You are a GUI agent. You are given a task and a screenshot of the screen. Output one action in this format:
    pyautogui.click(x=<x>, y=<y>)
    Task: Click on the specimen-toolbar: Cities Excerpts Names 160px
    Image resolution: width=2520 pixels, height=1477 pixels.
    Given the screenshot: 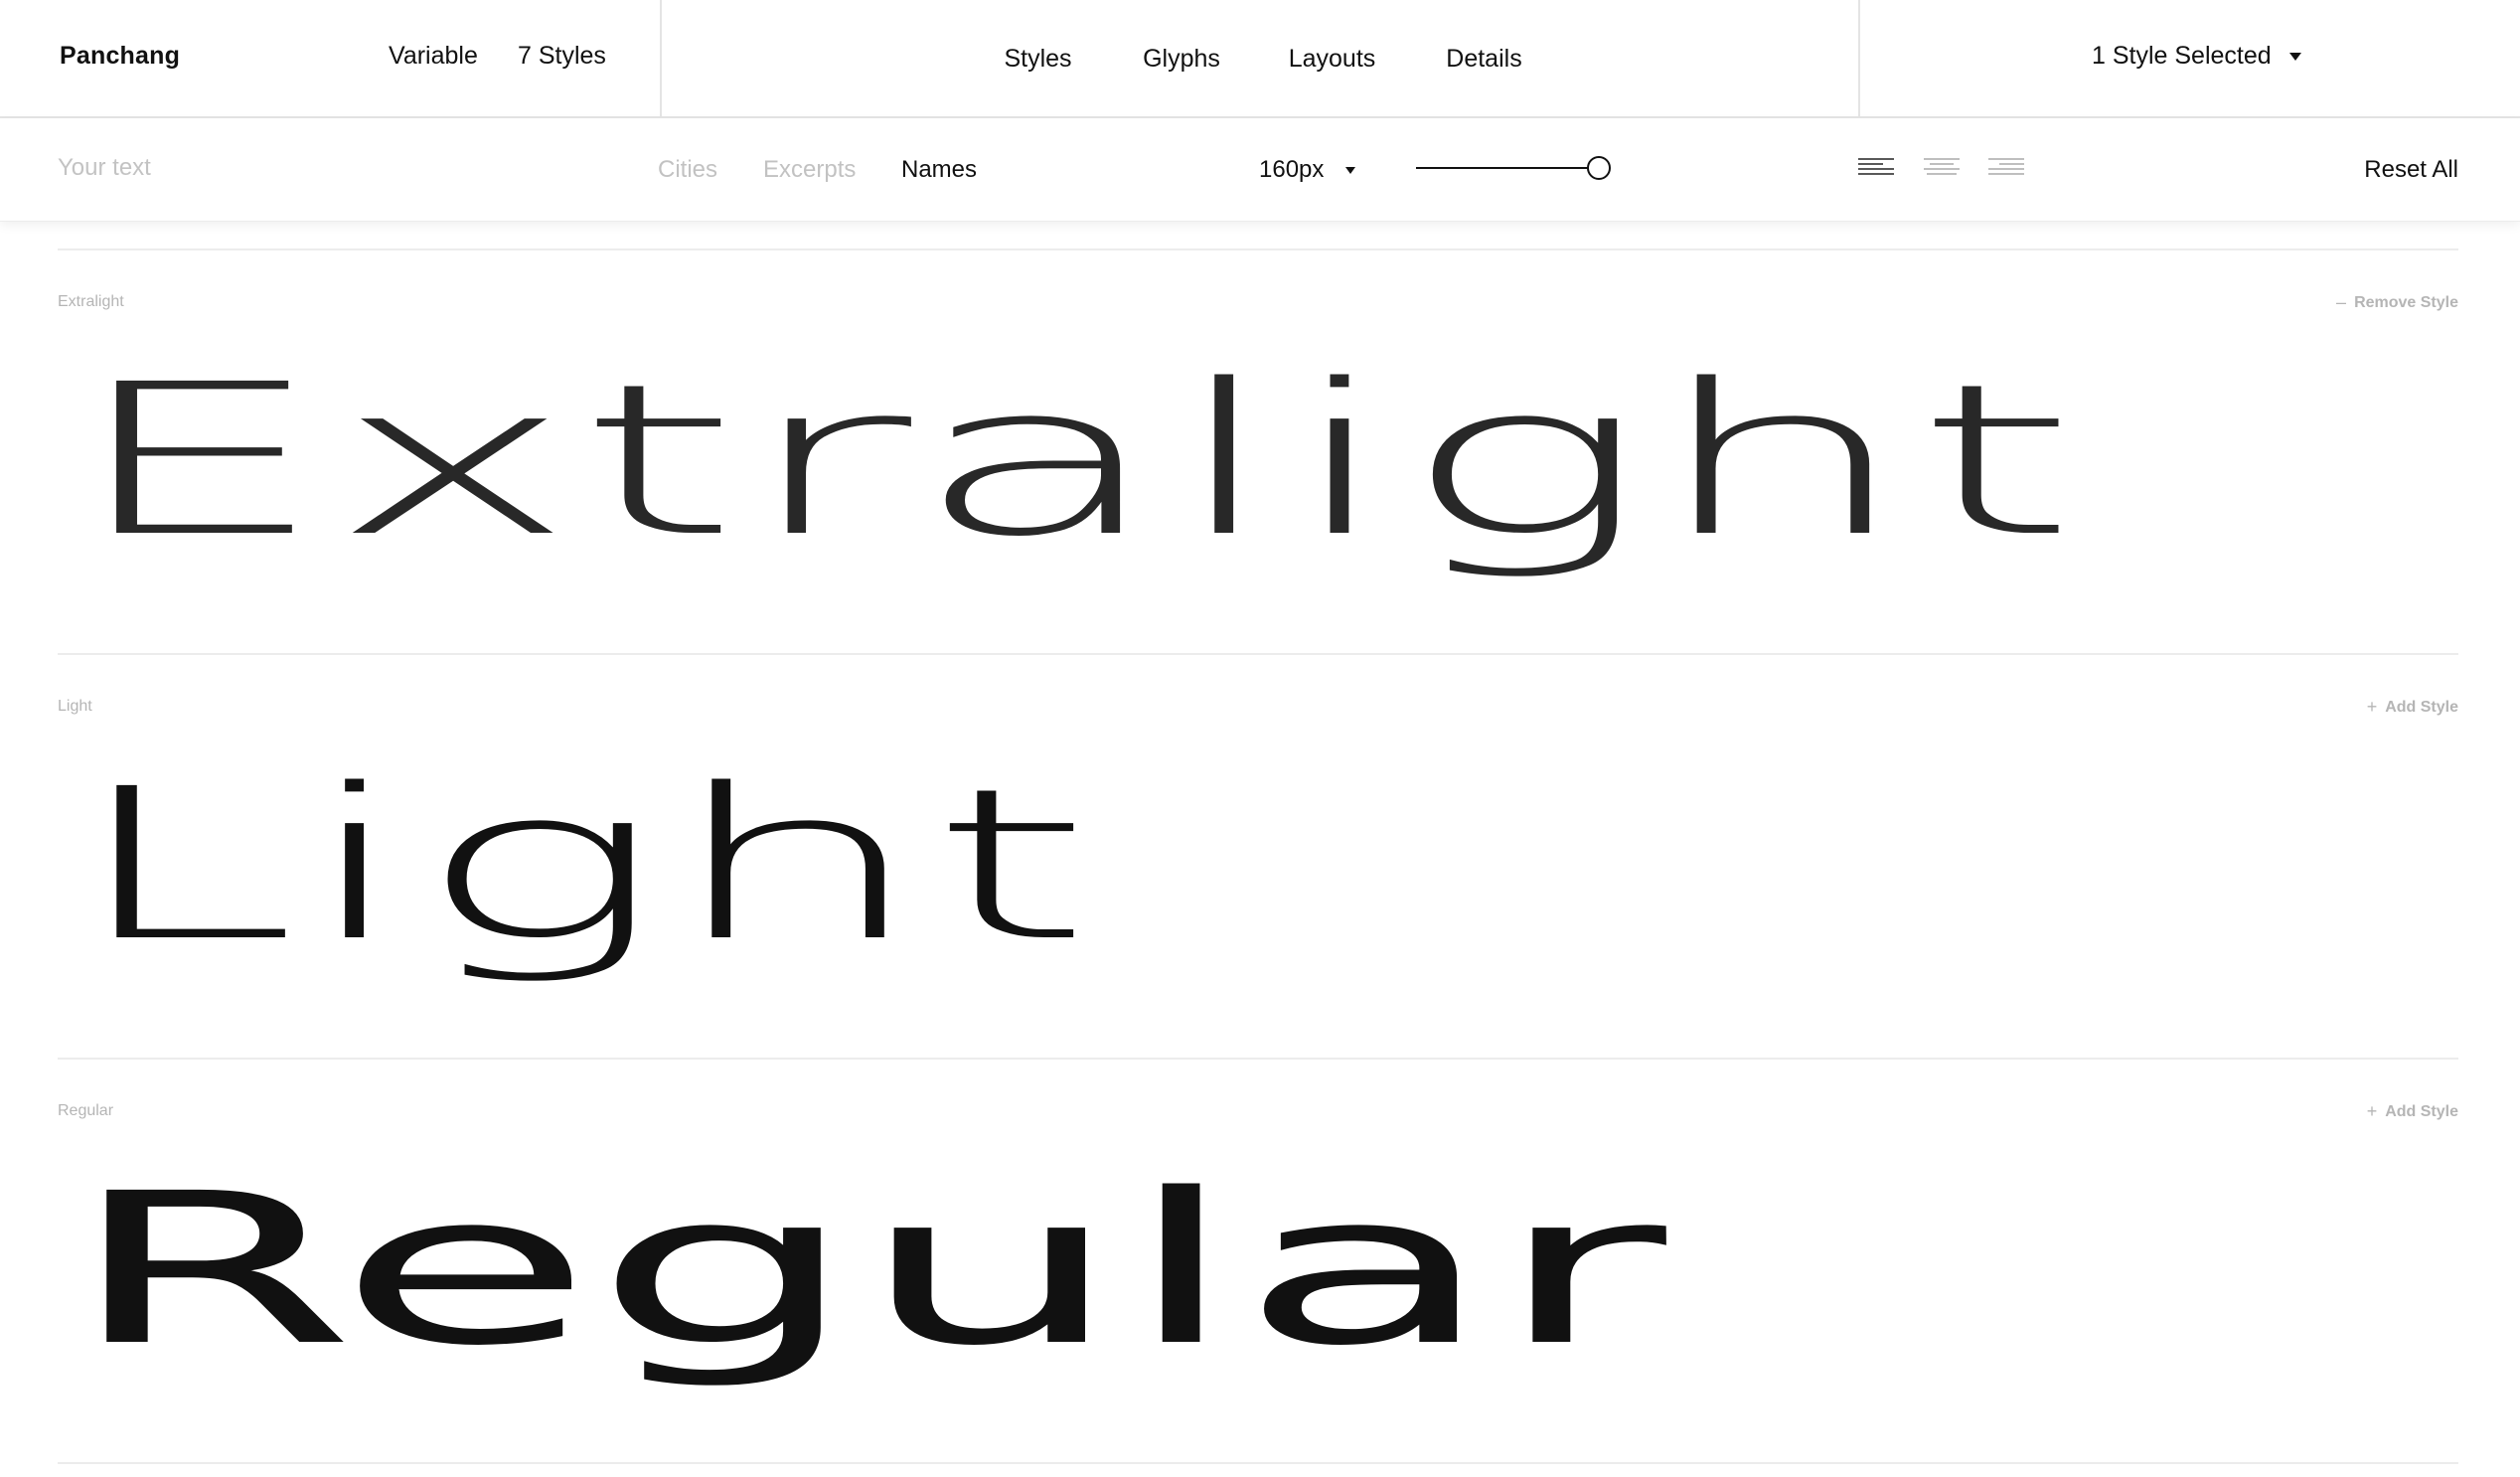 What is the action you would take?
    pyautogui.click(x=1260, y=170)
    